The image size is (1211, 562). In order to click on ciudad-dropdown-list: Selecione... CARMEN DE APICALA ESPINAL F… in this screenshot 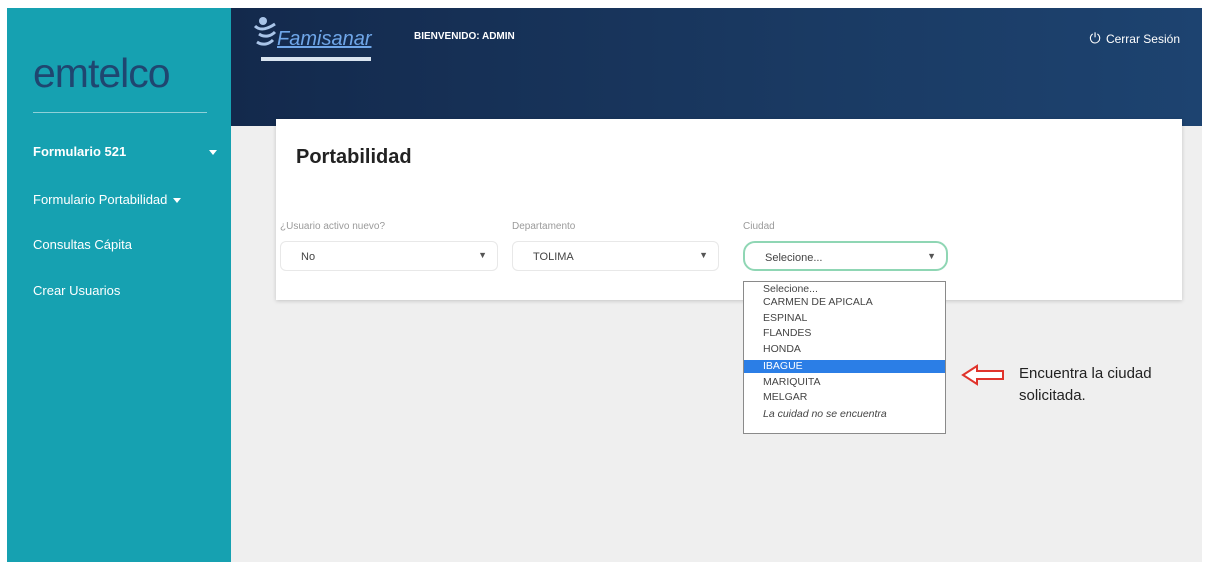, I will do `click(844, 357)`.